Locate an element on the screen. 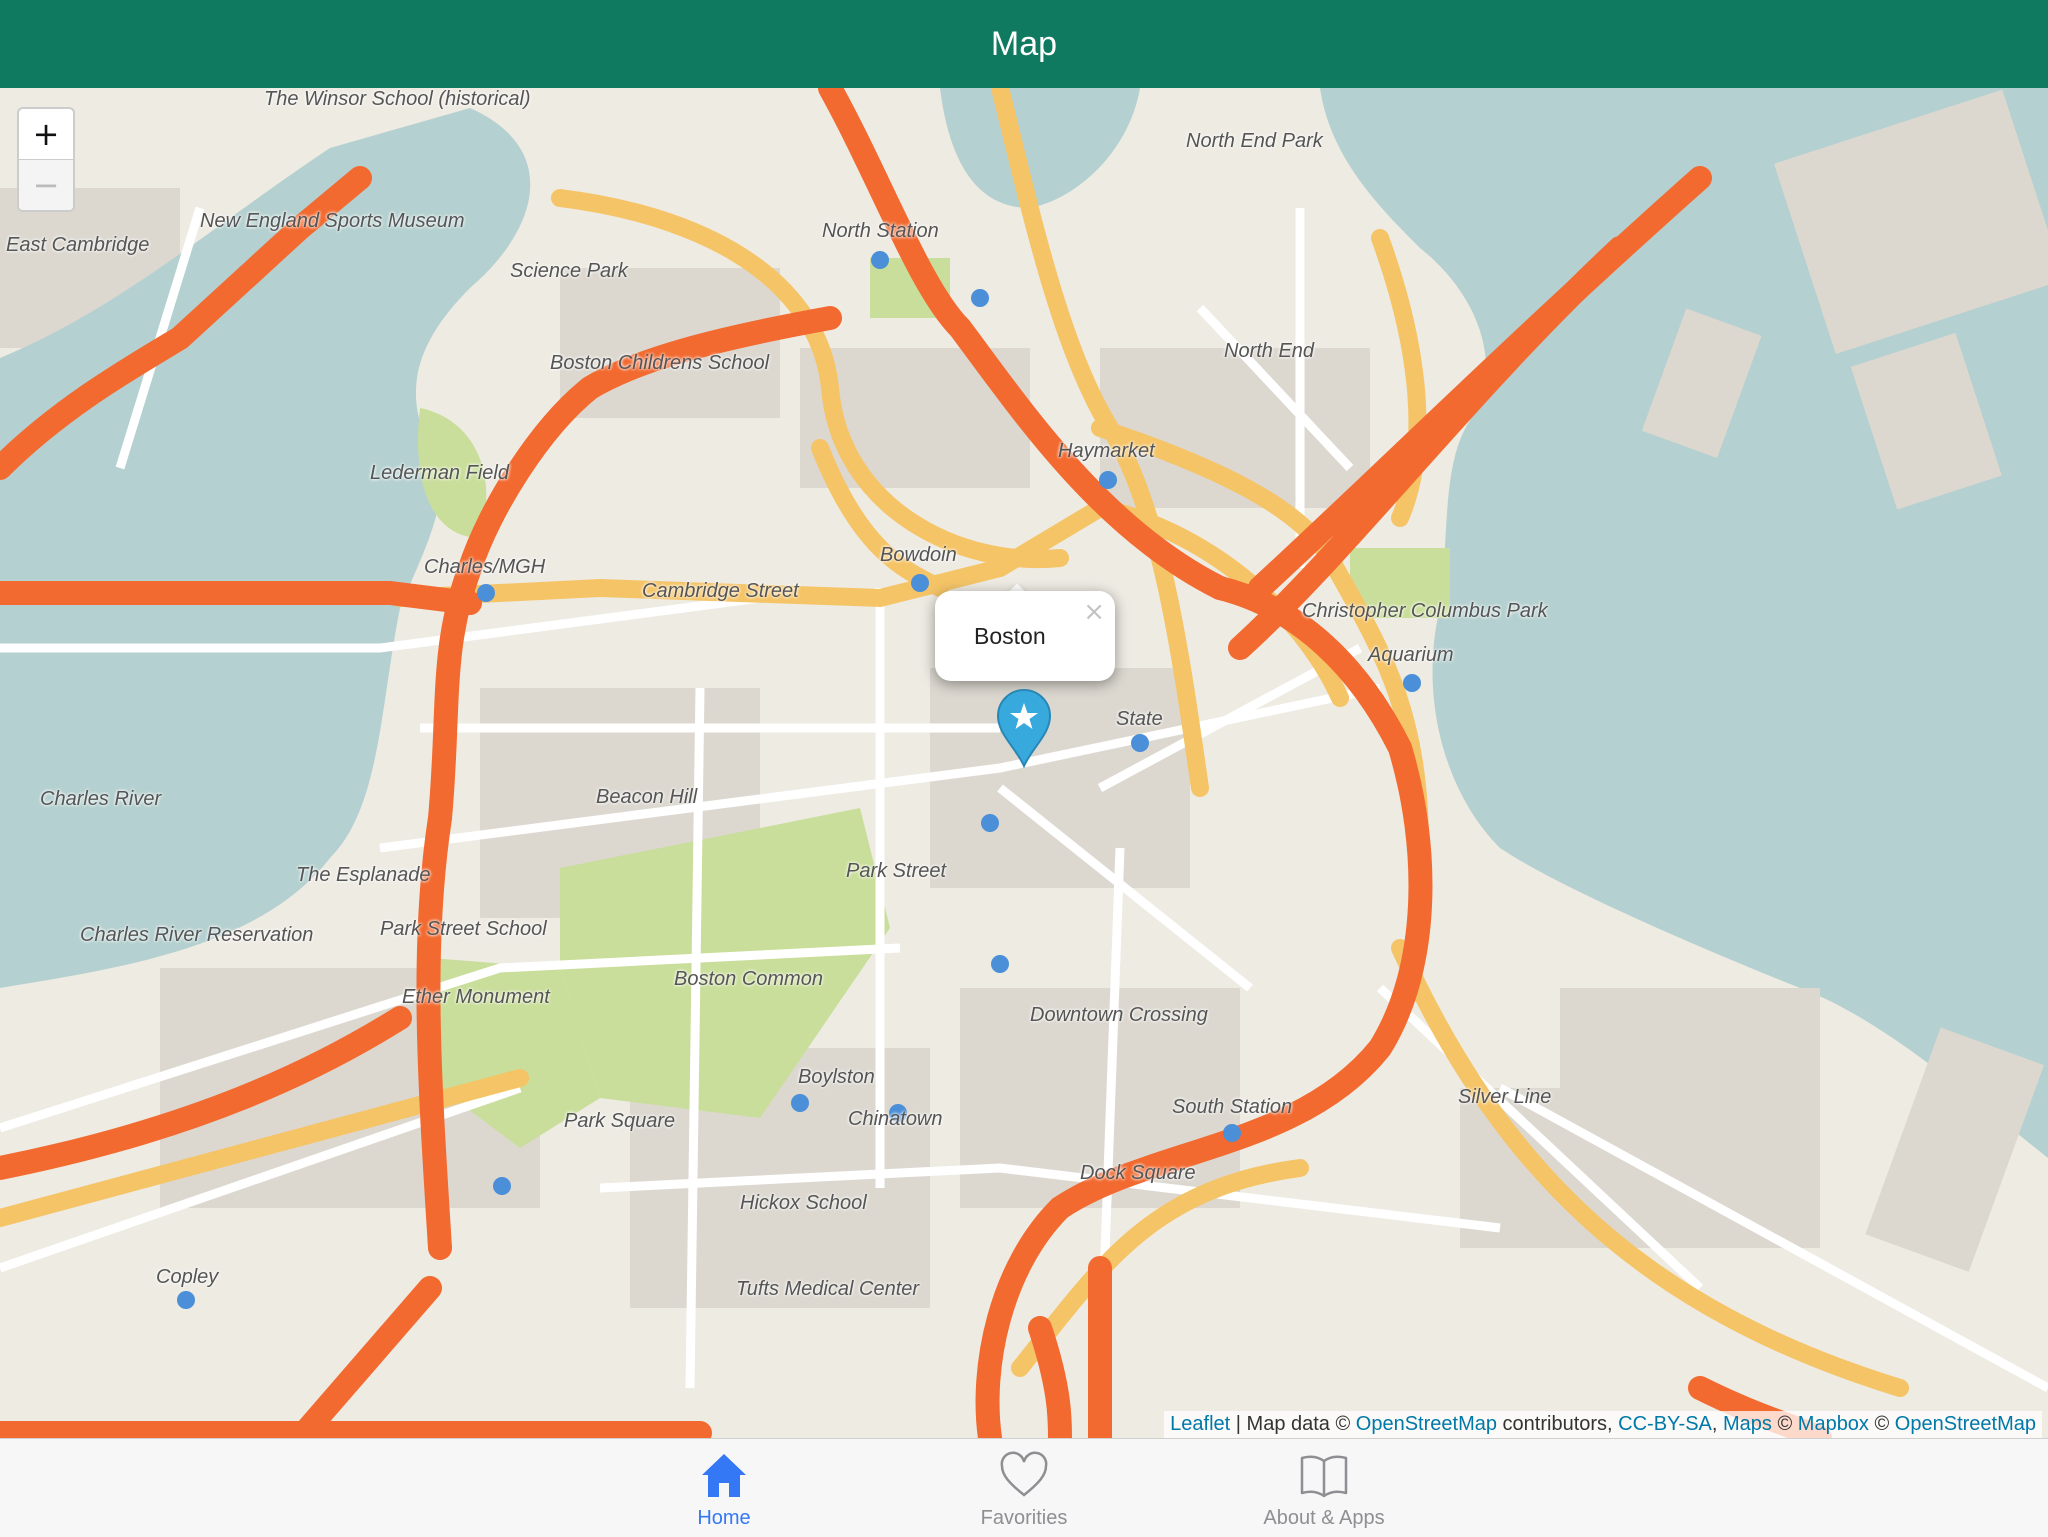 The width and height of the screenshot is (2048, 1537). map-label: Downtown Crossing is located at coordinates (1119, 1015).